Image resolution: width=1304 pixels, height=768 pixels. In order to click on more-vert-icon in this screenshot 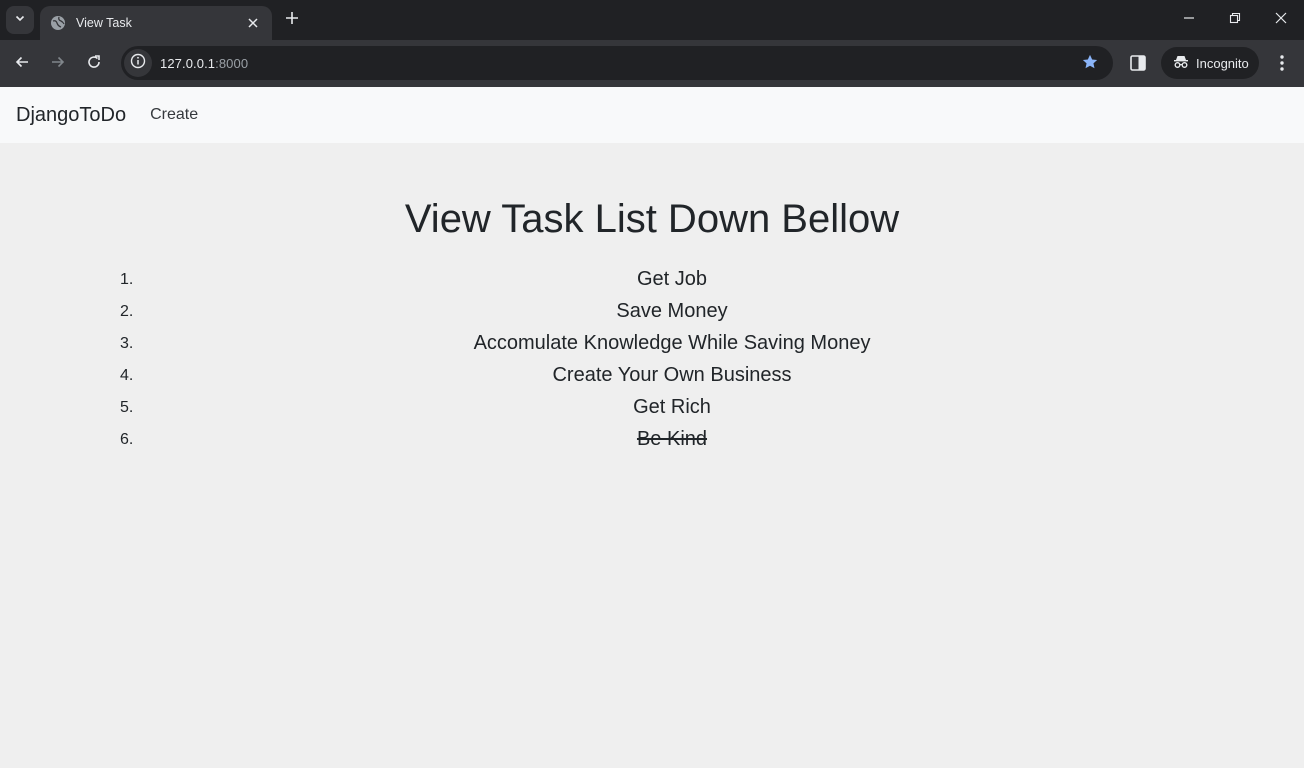, I will do `click(1282, 63)`.